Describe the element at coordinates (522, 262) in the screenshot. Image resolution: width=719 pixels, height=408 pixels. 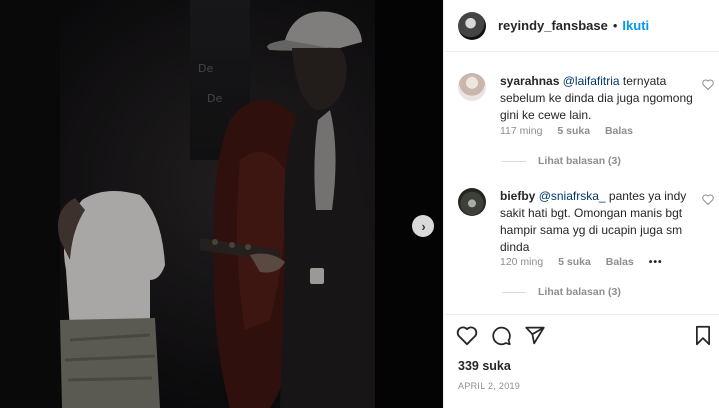
I see `comment-time: 120 ming` at that location.